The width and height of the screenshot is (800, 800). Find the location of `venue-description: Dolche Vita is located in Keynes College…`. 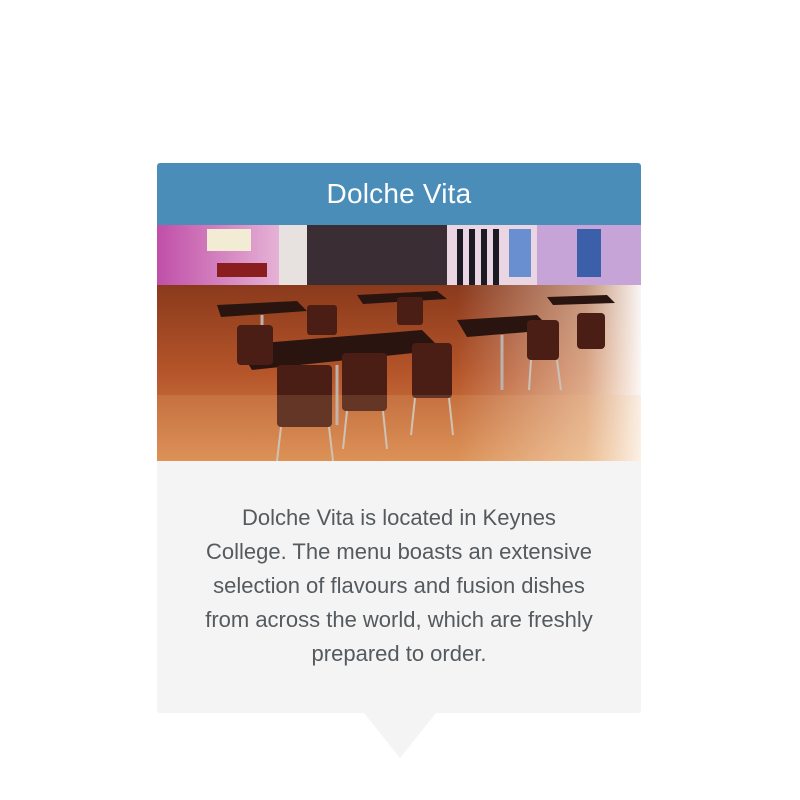

venue-description: Dolche Vita is located in Keynes College… is located at coordinates (399, 585).